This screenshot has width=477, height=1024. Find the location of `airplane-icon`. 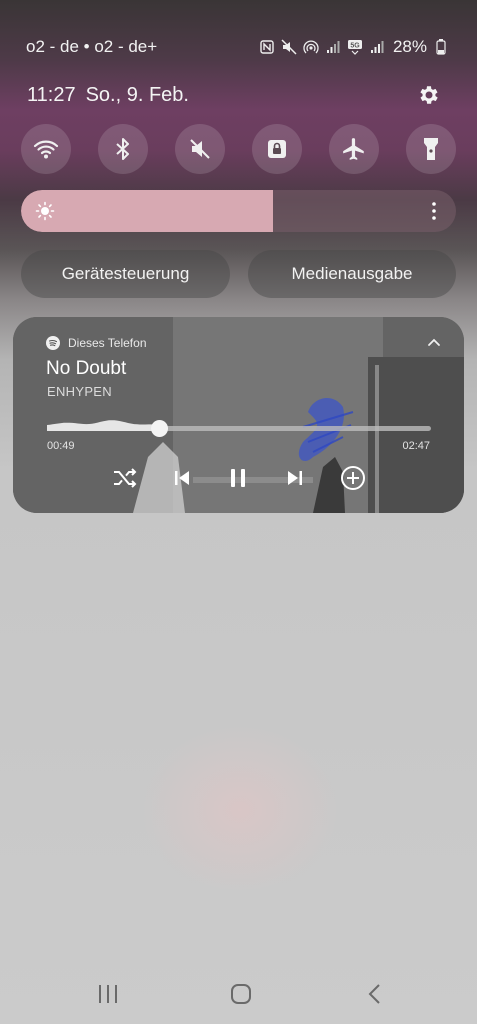

airplane-icon is located at coordinates (353, 149).